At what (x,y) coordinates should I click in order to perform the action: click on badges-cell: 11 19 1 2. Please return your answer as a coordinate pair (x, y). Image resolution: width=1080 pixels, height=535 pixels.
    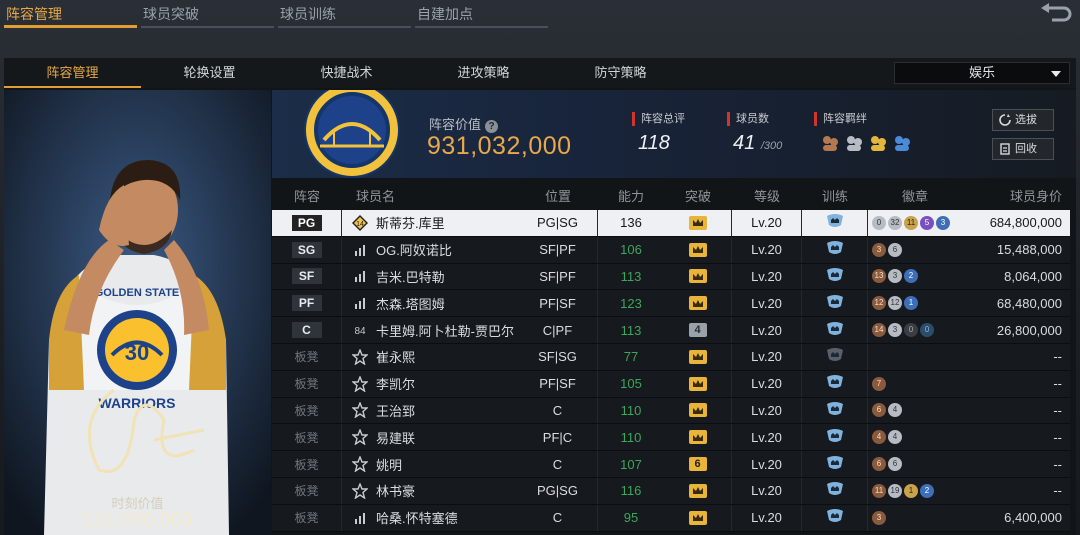
    Looking at the image, I should click on (913, 490).